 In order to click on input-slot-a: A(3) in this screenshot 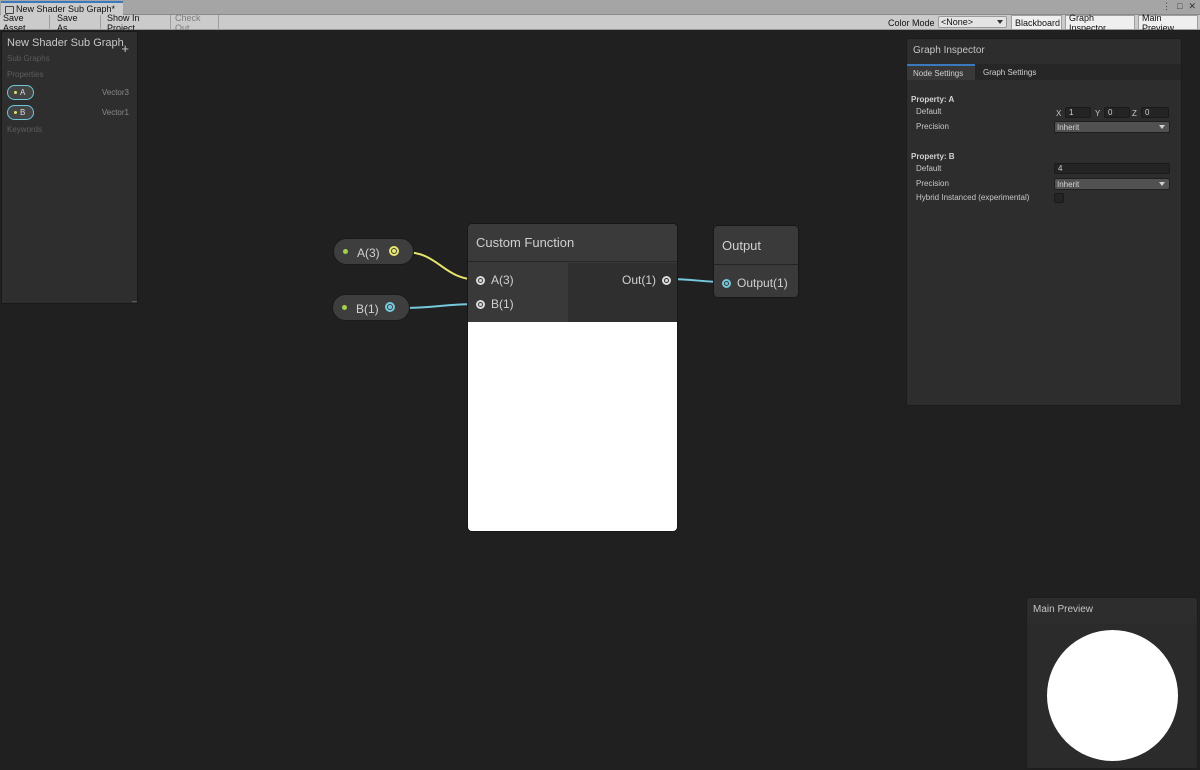, I will do `click(495, 280)`.